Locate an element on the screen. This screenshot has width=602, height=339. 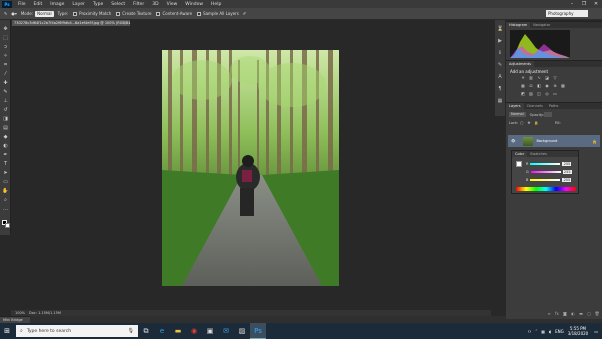
file-explorer-icon: ▬ is located at coordinates (178, 331).